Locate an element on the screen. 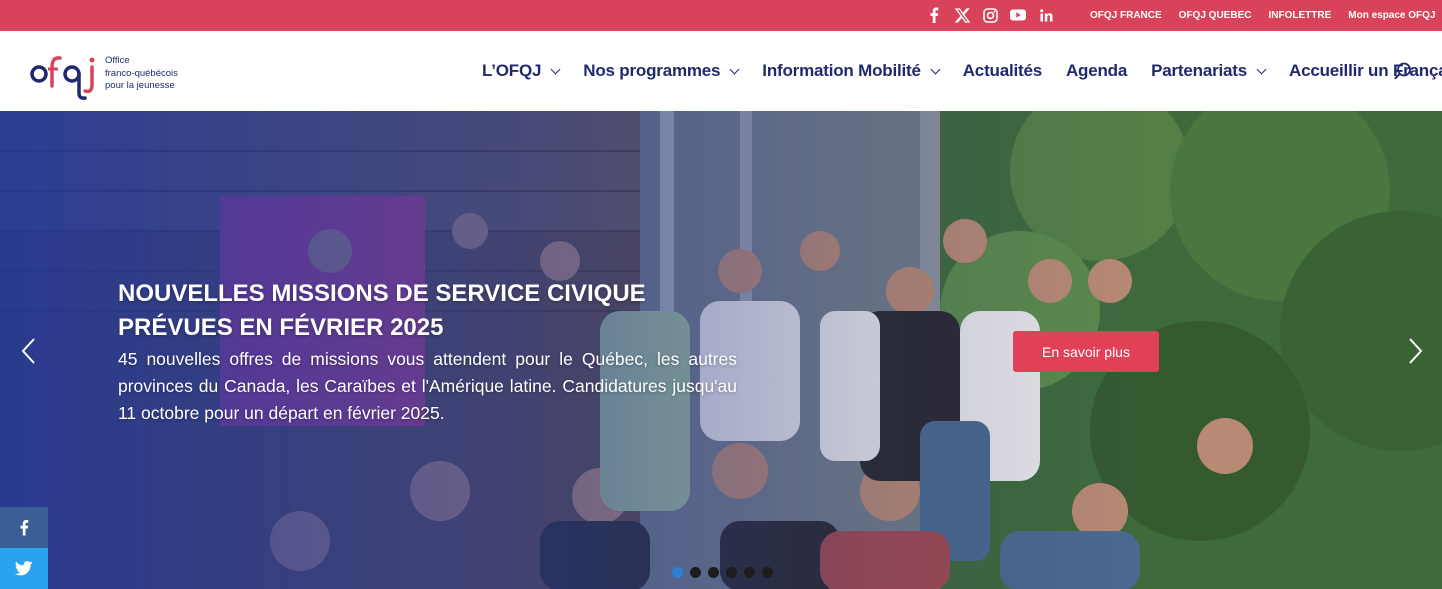 This screenshot has height=589, width=1442. mon-espace-dropdown: Mon espace OFQJ is located at coordinates (1395, 15).